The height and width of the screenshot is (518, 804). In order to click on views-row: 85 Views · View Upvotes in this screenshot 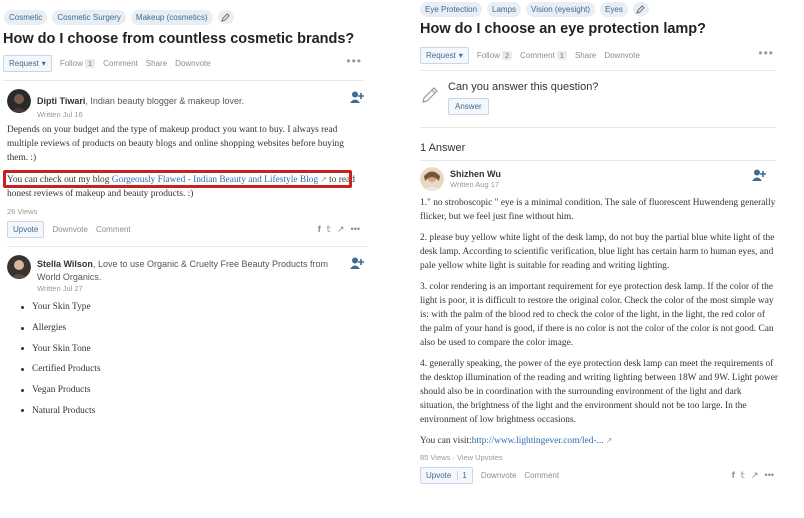, I will do `click(461, 457)`.